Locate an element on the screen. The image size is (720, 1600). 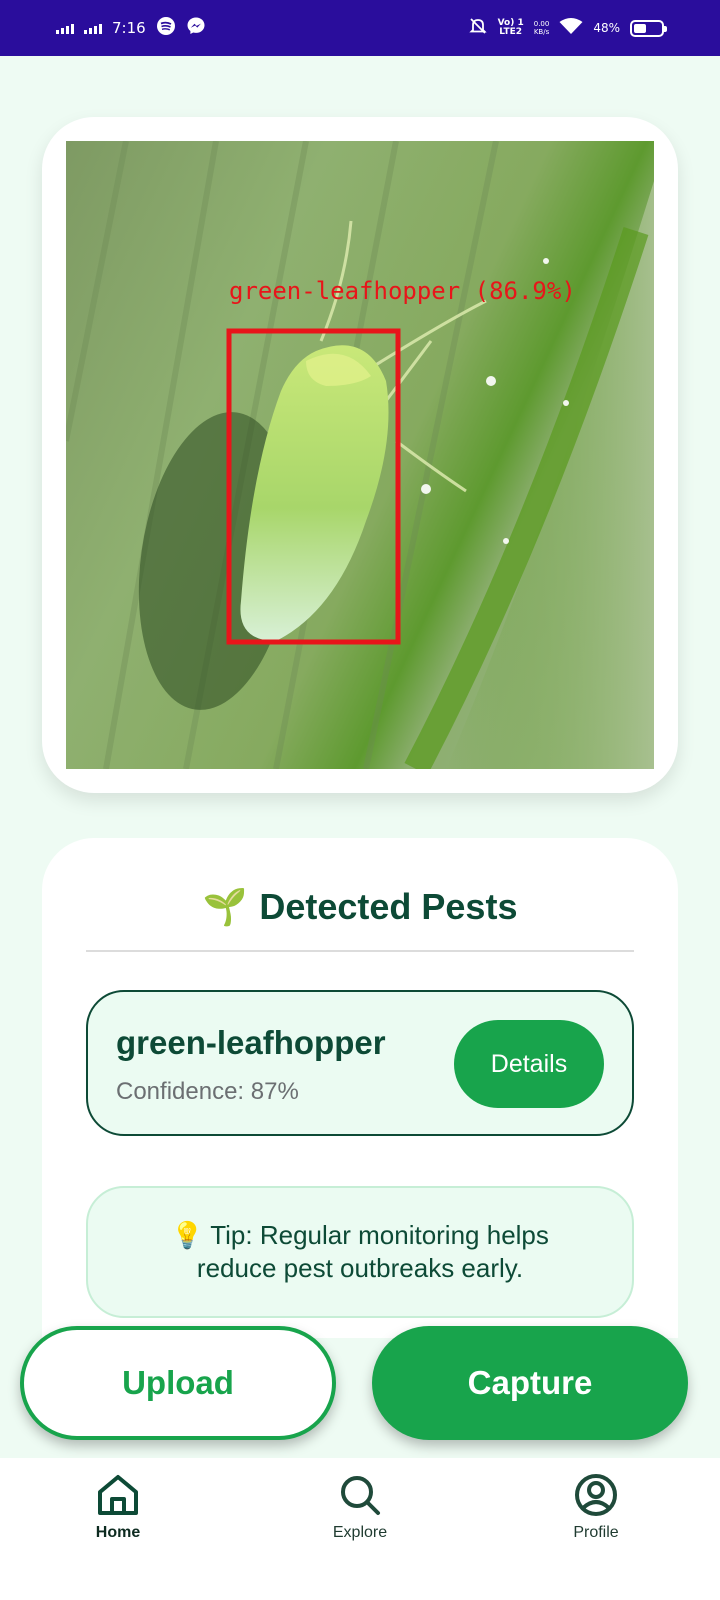
results-title-text: Detected Pests is located at coordinates (388, 906).